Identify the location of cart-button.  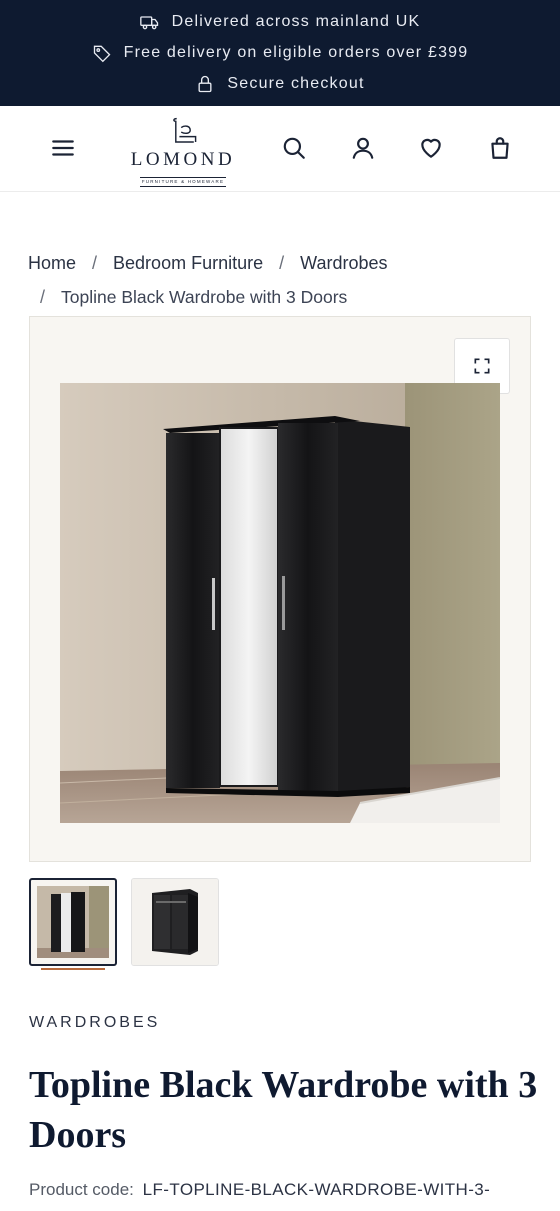
(500, 148).